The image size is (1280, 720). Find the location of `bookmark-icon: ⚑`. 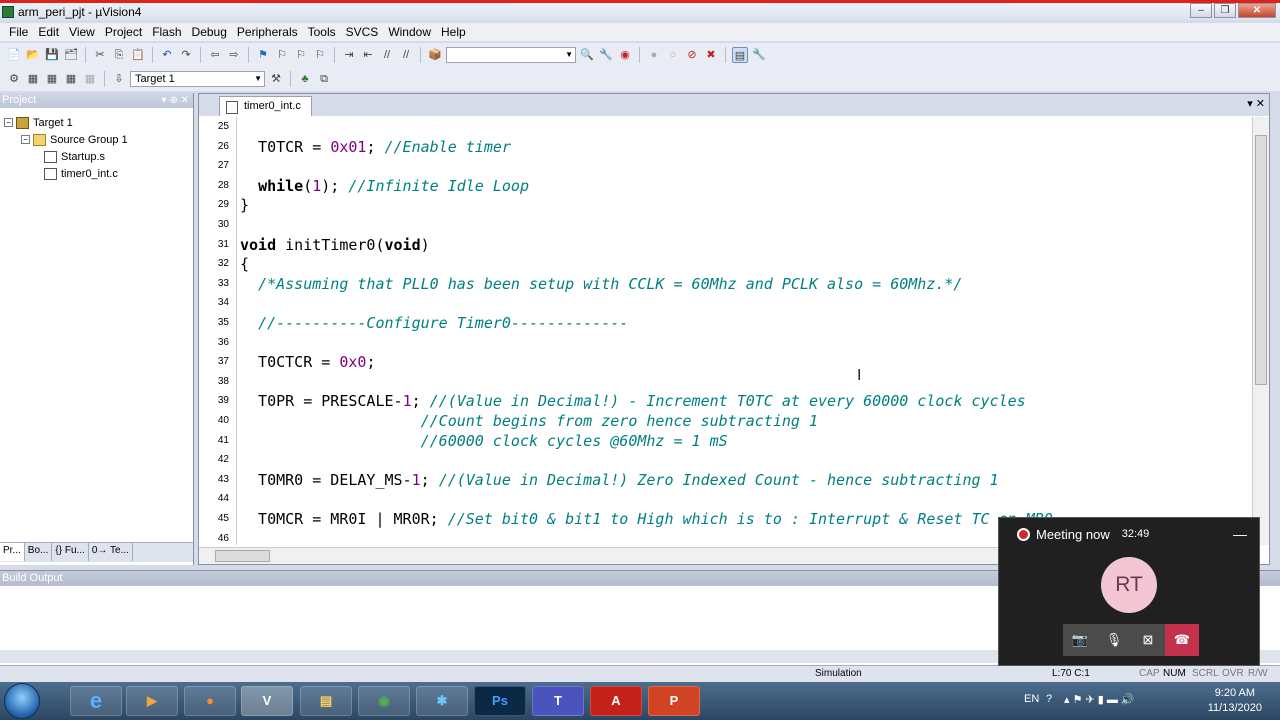

bookmark-icon: ⚑ is located at coordinates (263, 55).